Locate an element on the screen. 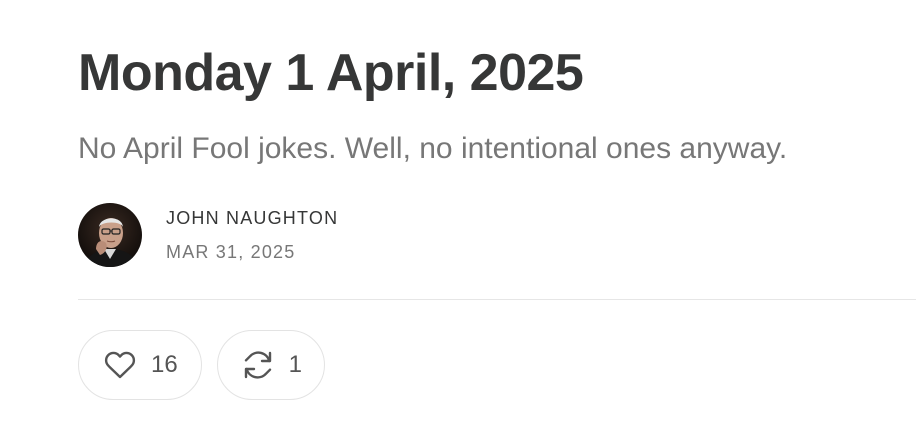 The height and width of the screenshot is (422, 916). byline: JOHN NAUGHTON MAR 31, 2025 is located at coordinates (208, 235).